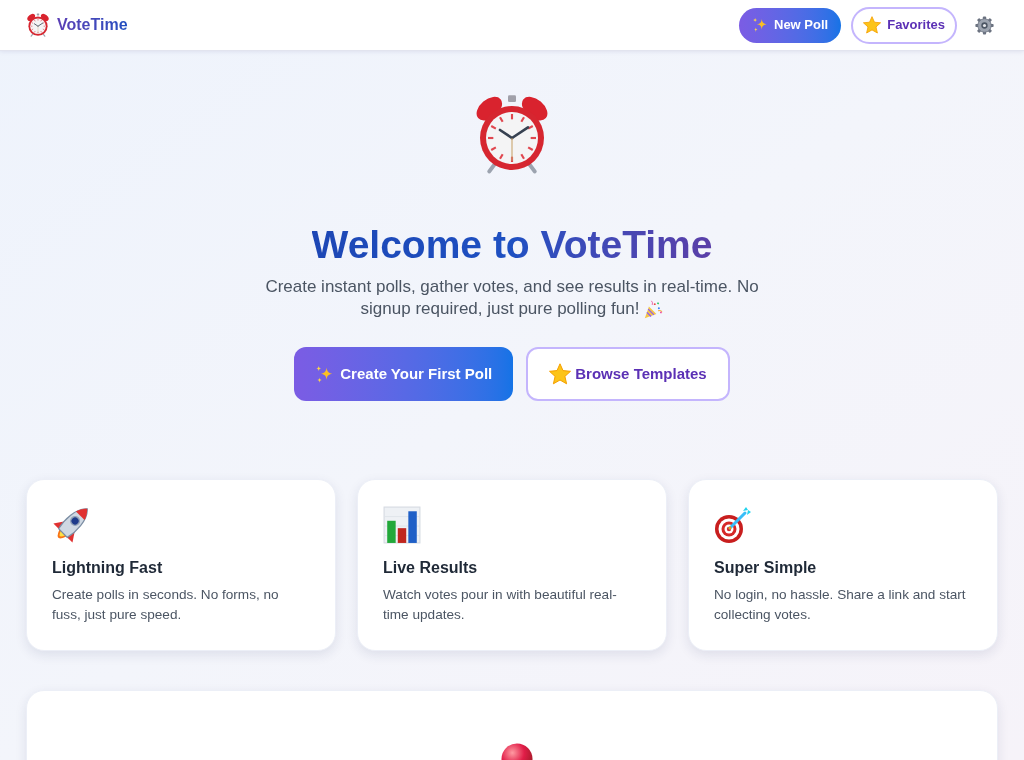 The width and height of the screenshot is (1024, 760). Describe the element at coordinates (840, 605) in the screenshot. I see `feature-description: No login, no hassle. Share a link and start collecting votes.` at that location.